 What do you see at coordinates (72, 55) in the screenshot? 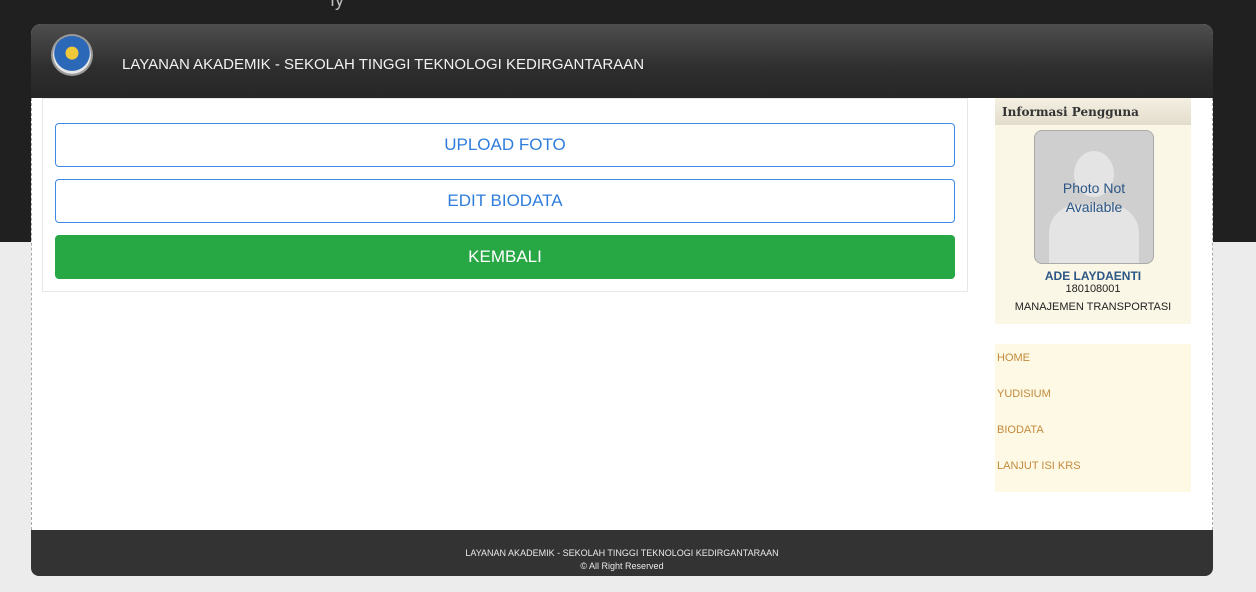
I see `institution-logo` at bounding box center [72, 55].